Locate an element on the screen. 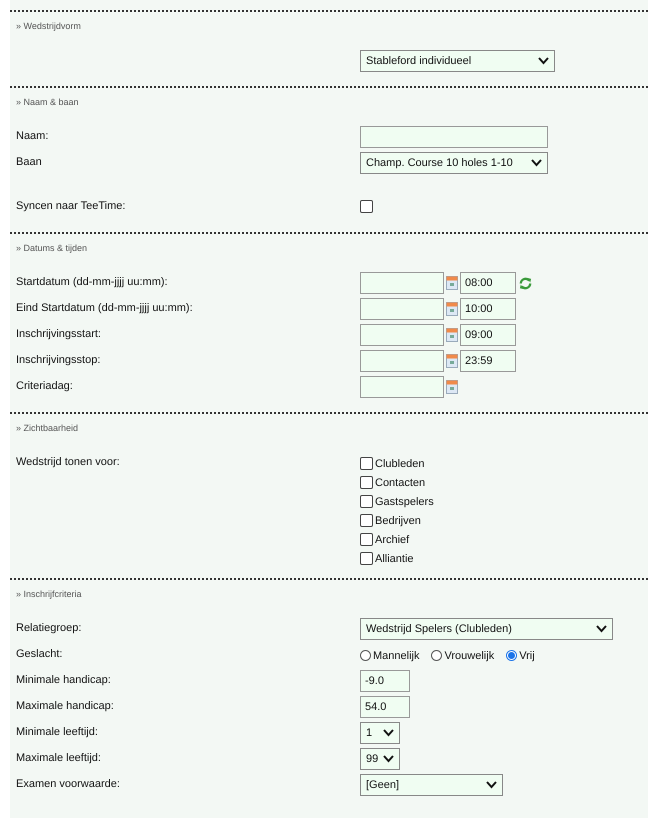  field-label: Inschrijvingsstart: is located at coordinates (58, 334).